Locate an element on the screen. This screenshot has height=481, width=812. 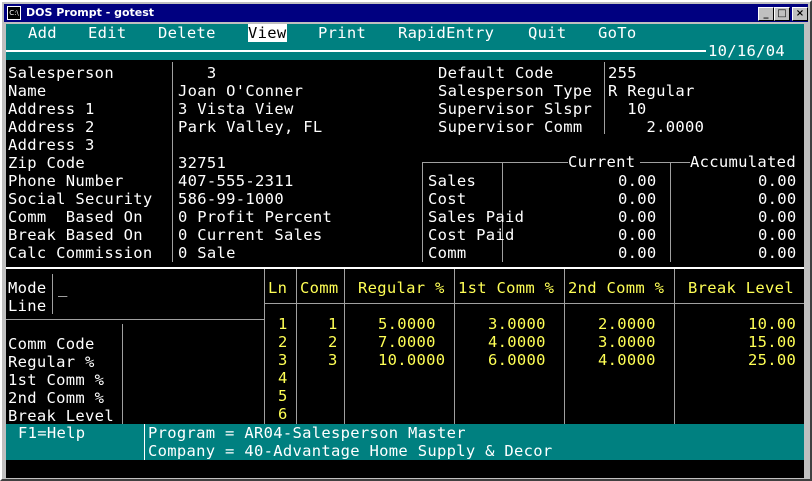
grid-row-1-first-comm: 3.0000 is located at coordinates (517, 324).